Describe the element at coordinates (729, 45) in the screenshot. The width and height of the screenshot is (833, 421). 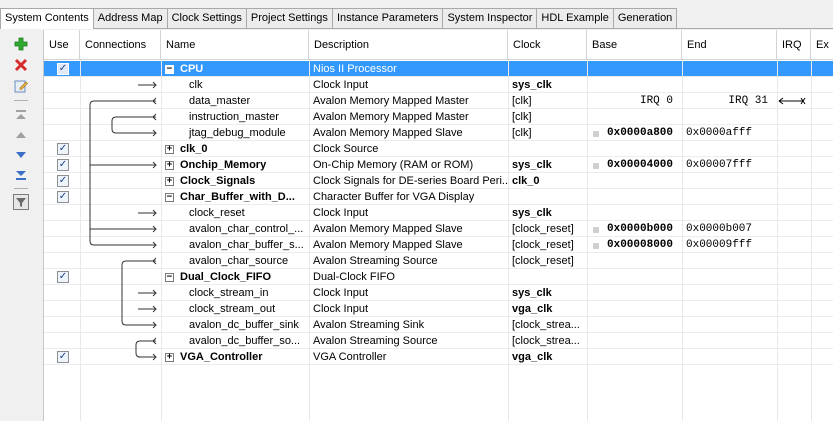
I see `col-end: End` at that location.